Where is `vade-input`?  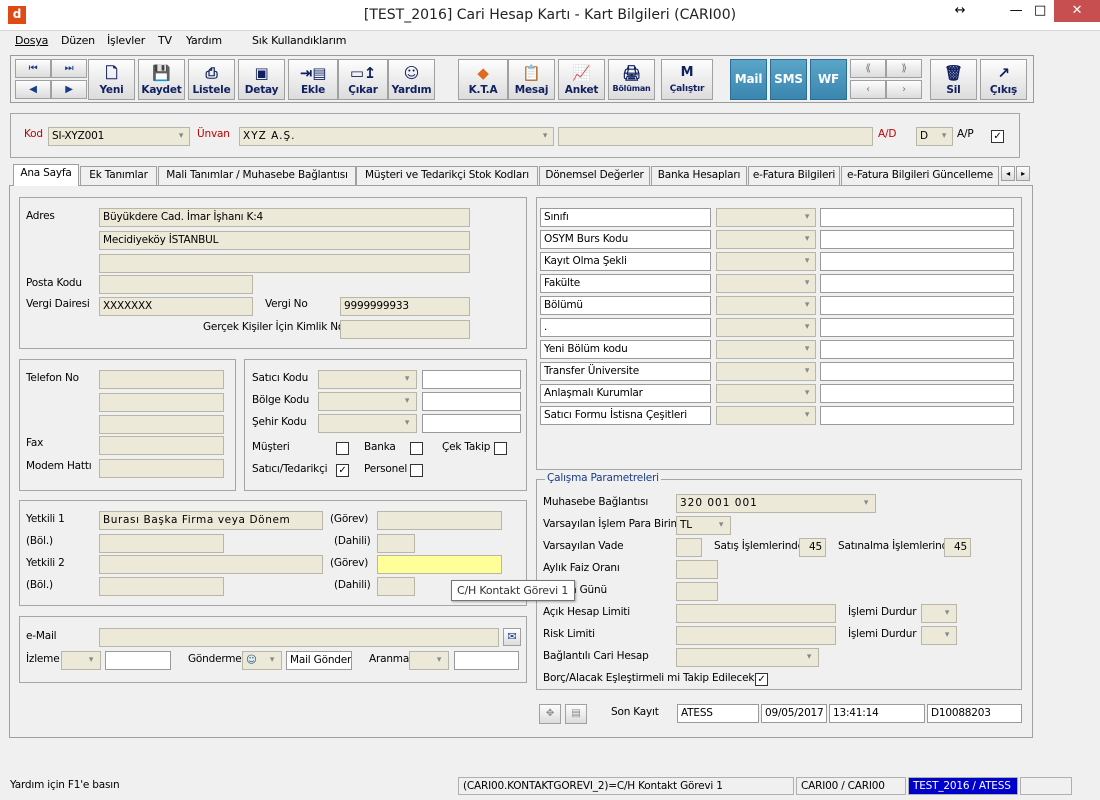 vade-input is located at coordinates (689, 547).